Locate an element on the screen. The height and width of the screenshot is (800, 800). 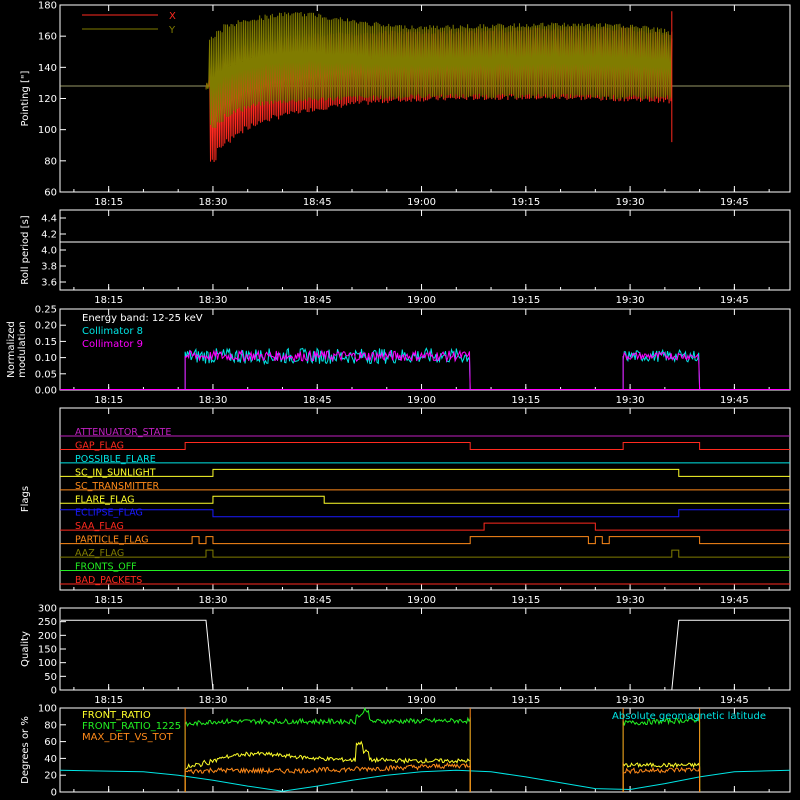
legend-label-front_ratio: FRONT_RATIO is located at coordinates (116, 715).